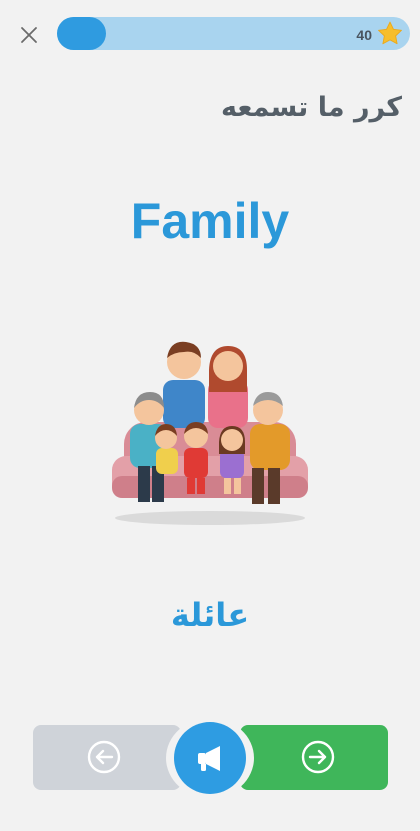  I want to click on close-button, so click(29, 35).